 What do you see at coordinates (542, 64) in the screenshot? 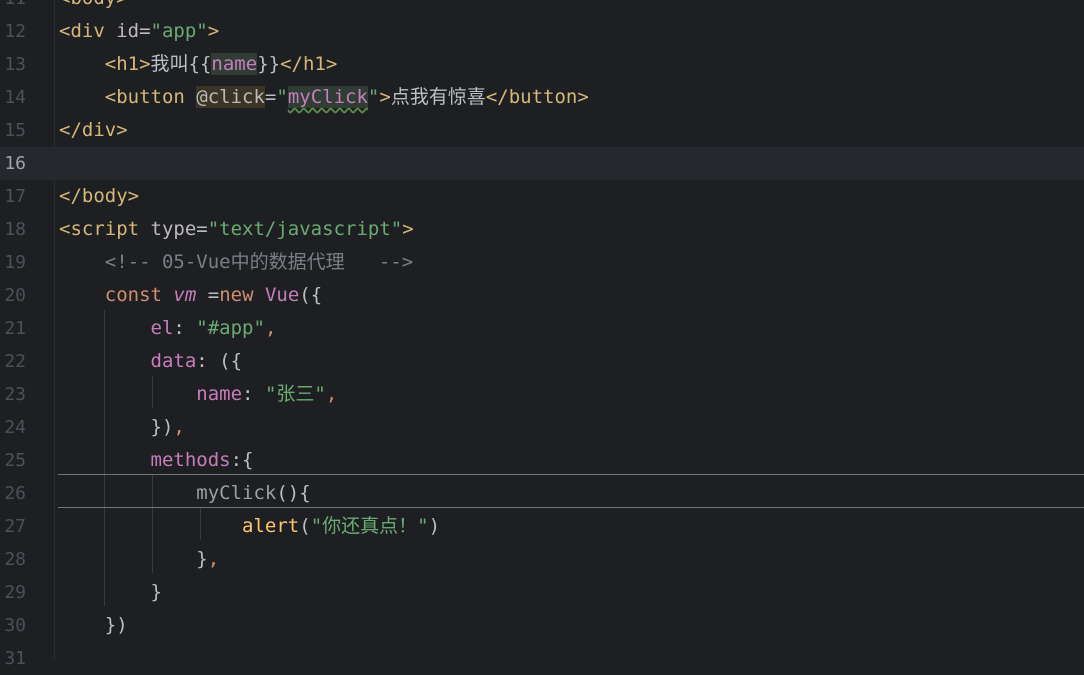
I see `code-line: 13 <h1>我叫{{name}}</h1>` at bounding box center [542, 64].